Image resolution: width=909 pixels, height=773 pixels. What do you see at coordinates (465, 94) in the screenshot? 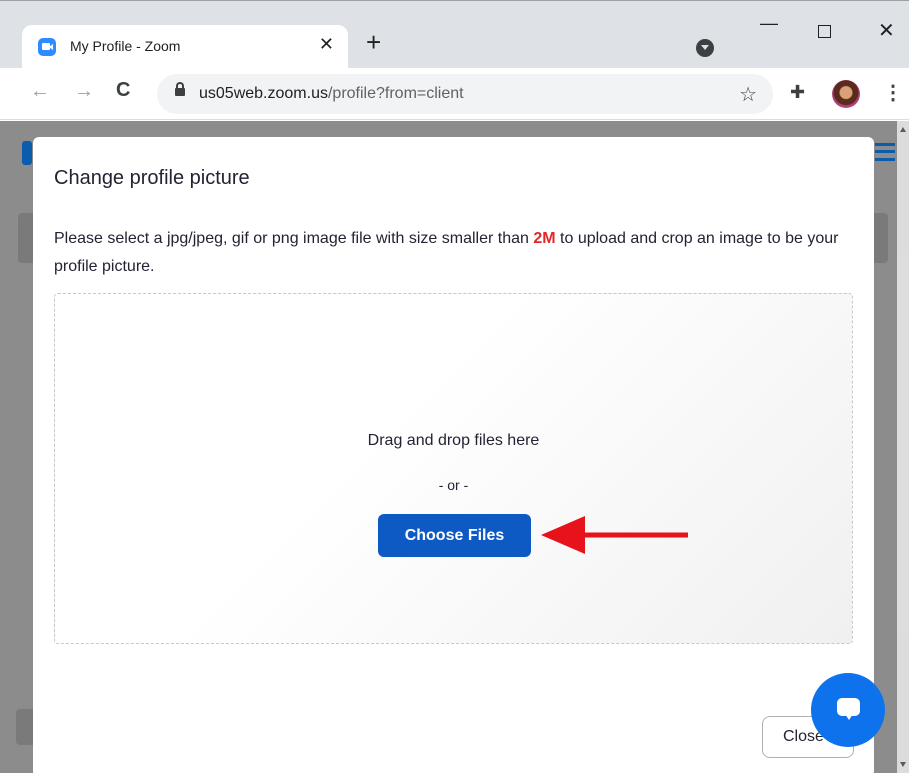
I see `address-bar: us05web.zoom.us/profile?from=client ☆` at bounding box center [465, 94].